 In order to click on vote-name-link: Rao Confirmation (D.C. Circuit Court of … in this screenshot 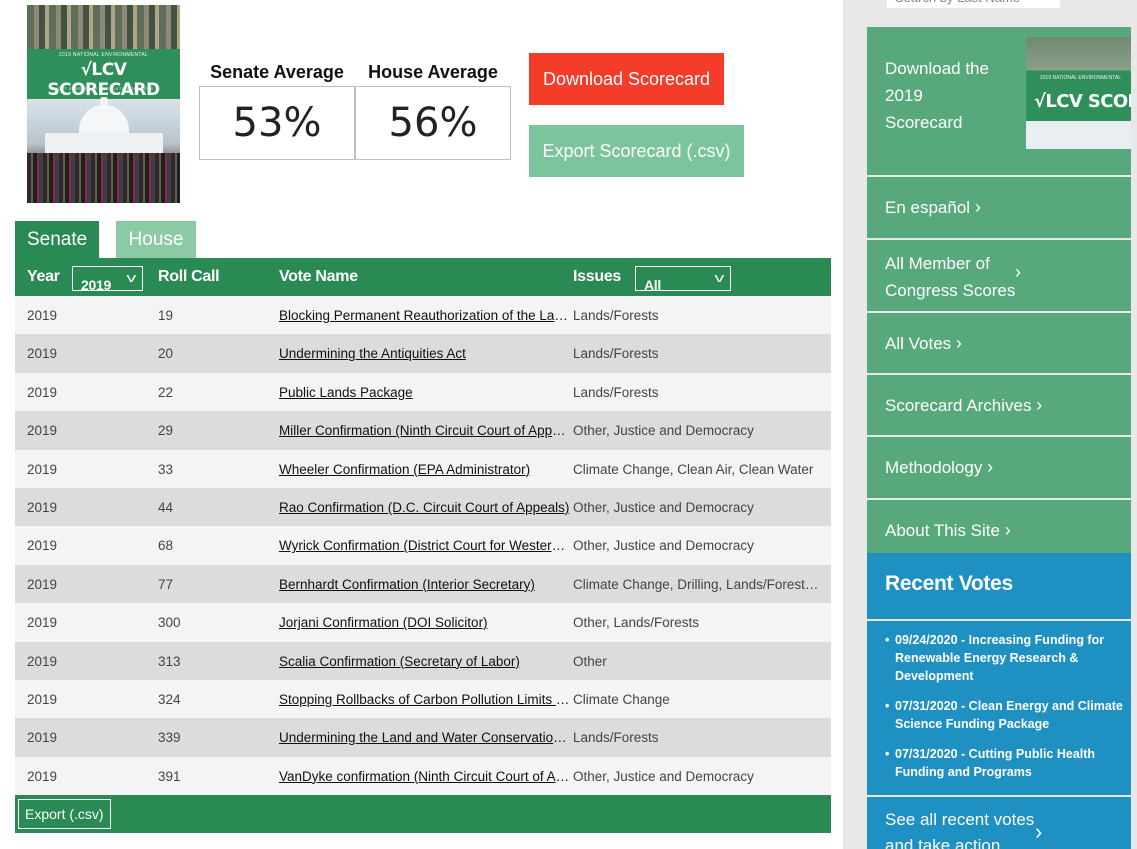, I will do `click(425, 507)`.